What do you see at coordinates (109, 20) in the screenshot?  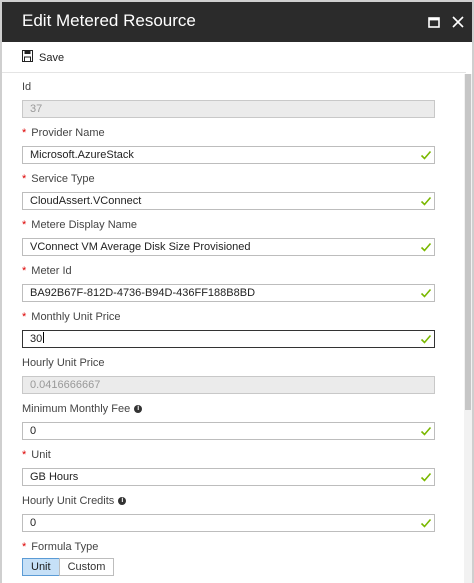 I see `dialog-title: Edit Metered Resource` at bounding box center [109, 20].